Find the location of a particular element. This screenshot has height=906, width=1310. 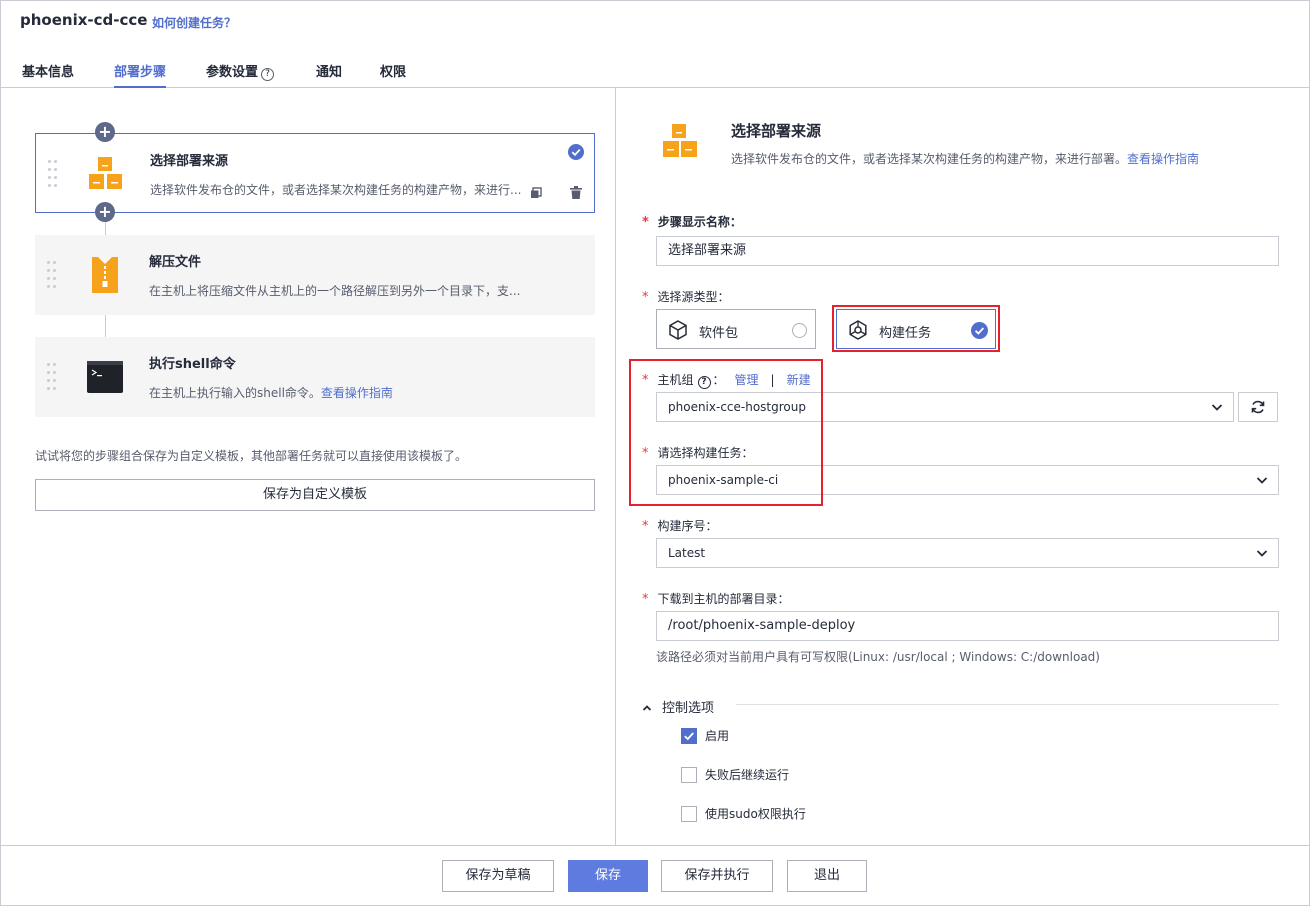

add-step-below-button: + is located at coordinates (105, 212).